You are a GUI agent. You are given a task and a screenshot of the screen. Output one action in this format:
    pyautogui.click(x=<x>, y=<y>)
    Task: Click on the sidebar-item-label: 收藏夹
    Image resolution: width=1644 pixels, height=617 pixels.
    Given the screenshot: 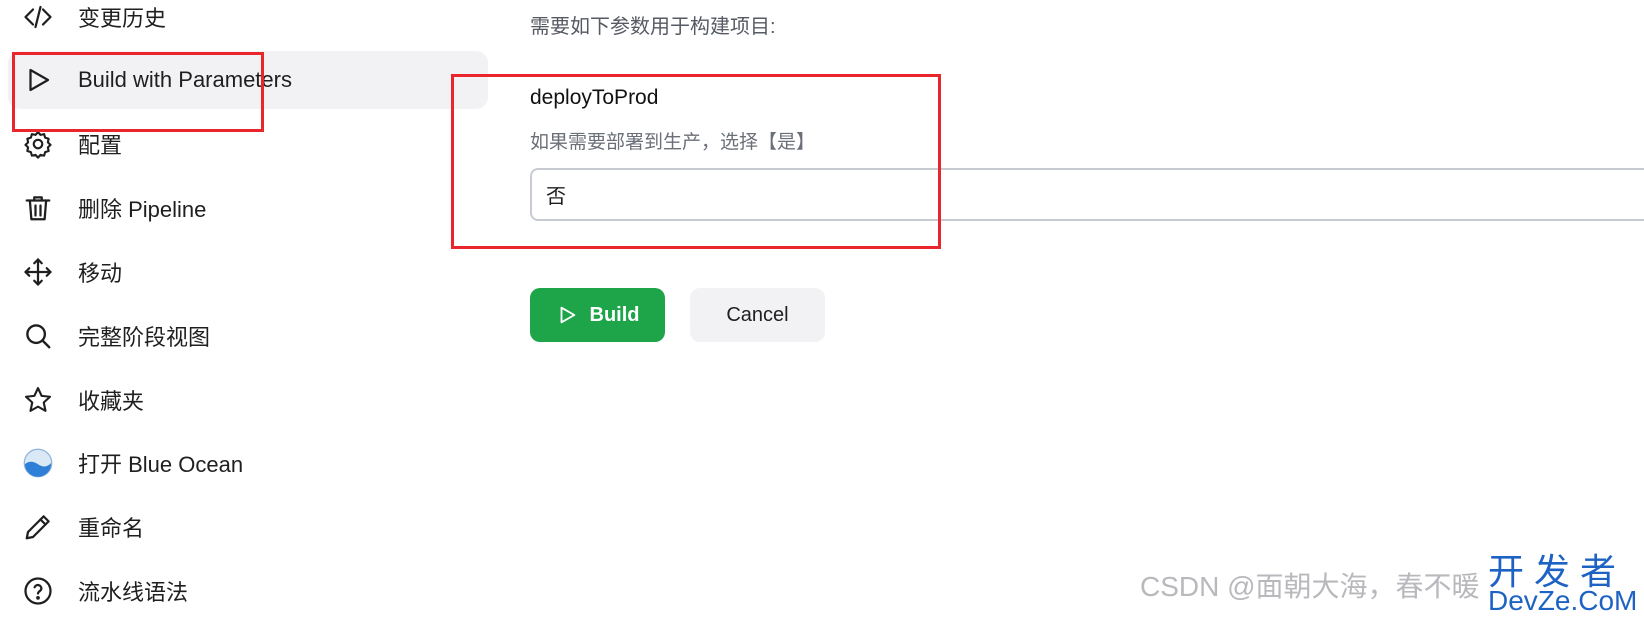 What is the action you would take?
    pyautogui.click(x=111, y=401)
    